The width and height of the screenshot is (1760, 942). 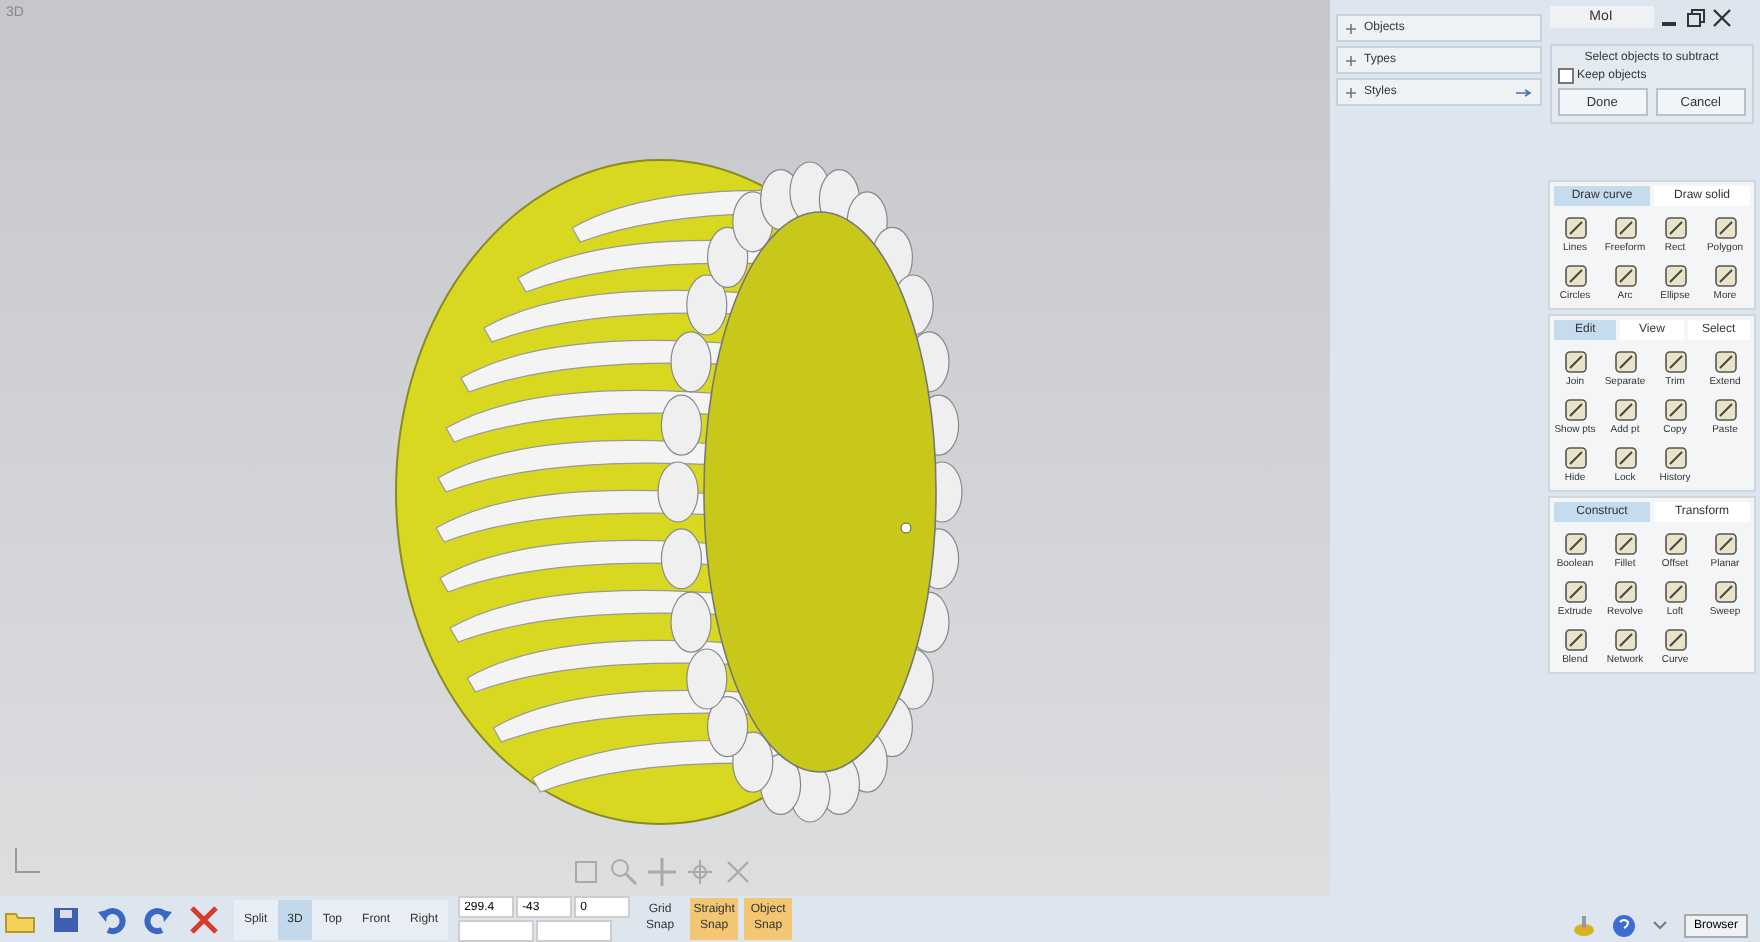 I want to click on arrow-icon, so click(x=1523, y=92).